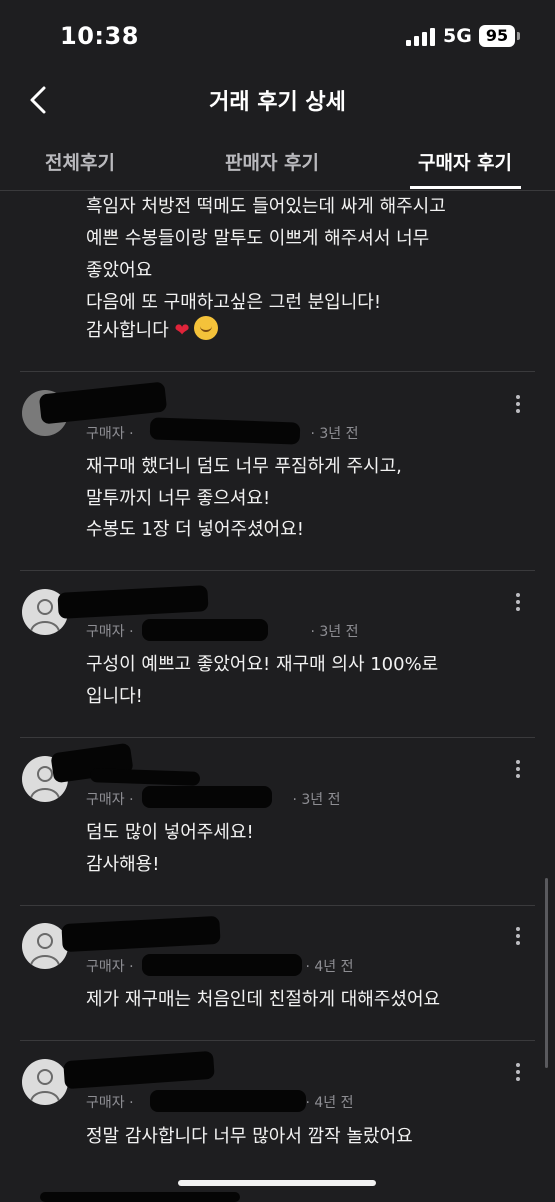 The width and height of the screenshot is (555, 1202). I want to click on review-text-line: 흑임자 처방전 떡메도 들어있는데 싸게 해주시고, so click(266, 206).